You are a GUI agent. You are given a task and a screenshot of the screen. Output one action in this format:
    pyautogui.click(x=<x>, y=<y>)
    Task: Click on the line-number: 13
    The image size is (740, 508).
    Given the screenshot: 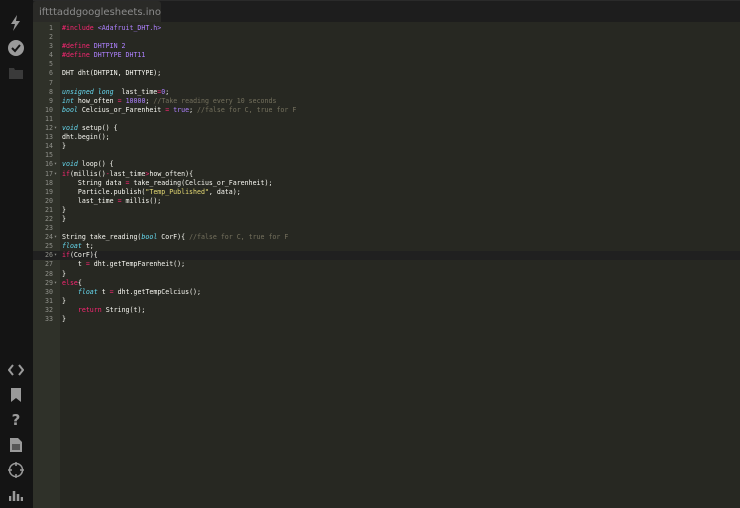 What is the action you would take?
    pyautogui.click(x=49, y=137)
    